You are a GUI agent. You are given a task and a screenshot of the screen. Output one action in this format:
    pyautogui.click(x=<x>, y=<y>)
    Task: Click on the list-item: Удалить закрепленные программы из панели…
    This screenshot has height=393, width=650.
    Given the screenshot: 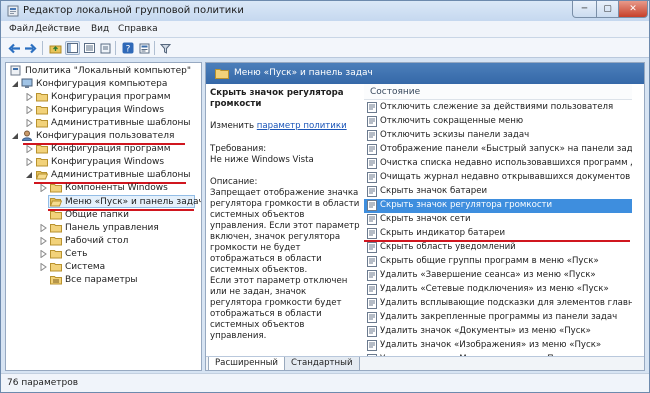 What is the action you would take?
    pyautogui.click(x=498, y=318)
    